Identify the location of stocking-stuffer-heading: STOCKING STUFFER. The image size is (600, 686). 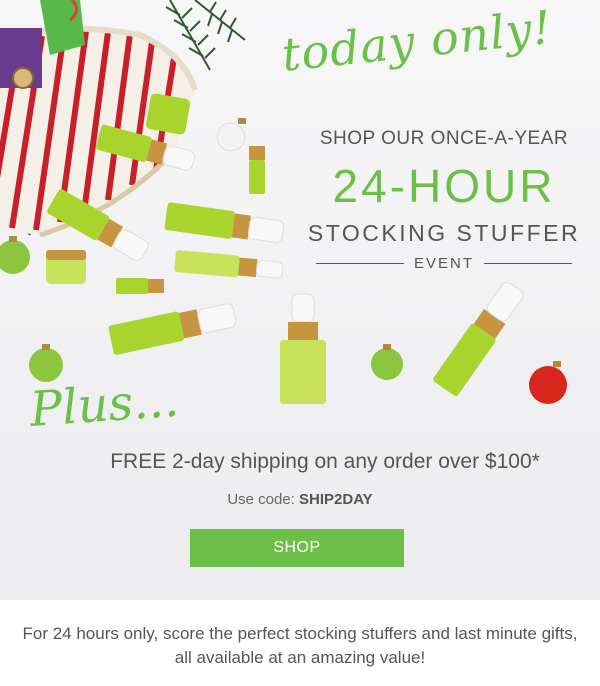
(444, 233).